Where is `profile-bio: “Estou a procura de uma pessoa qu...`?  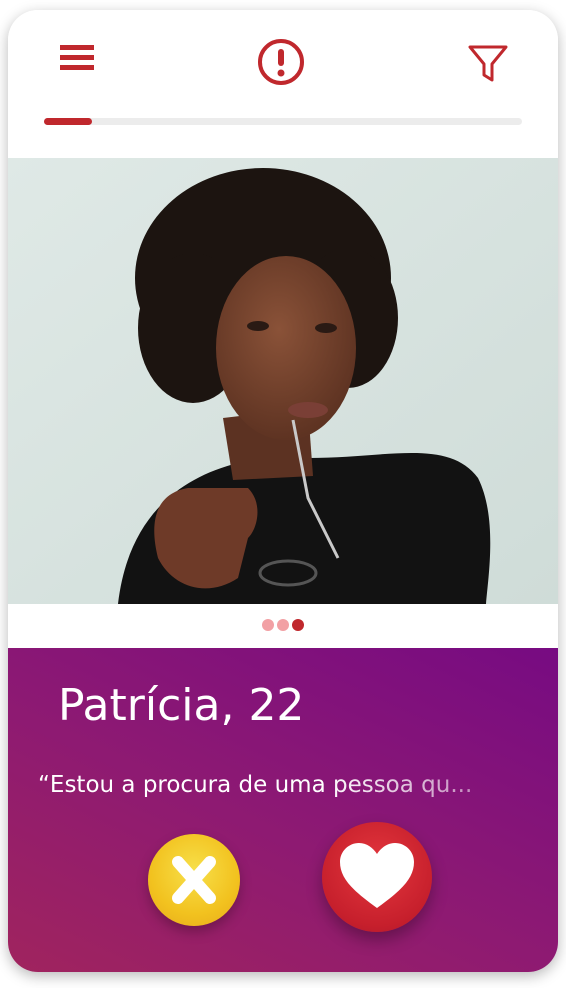
profile-bio: “Estou a procura de uma pessoa qu... is located at coordinates (255, 785).